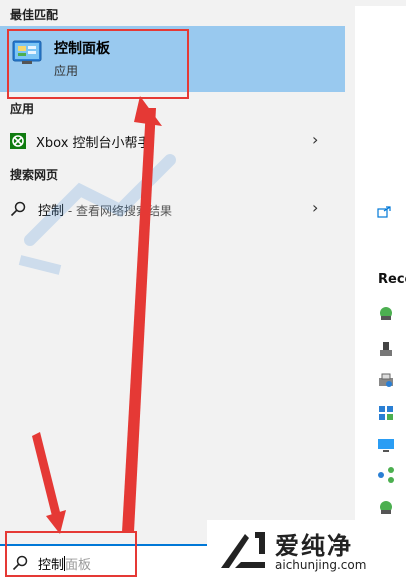 This screenshot has height=580, width=406. Describe the element at coordinates (386, 445) in the screenshot. I see `monitor-icon` at that location.